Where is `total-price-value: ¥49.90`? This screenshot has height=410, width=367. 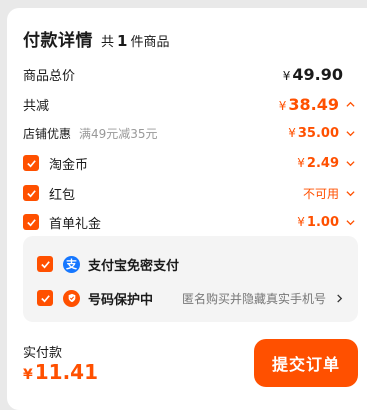 total-price-value: ¥49.90 is located at coordinates (312, 74).